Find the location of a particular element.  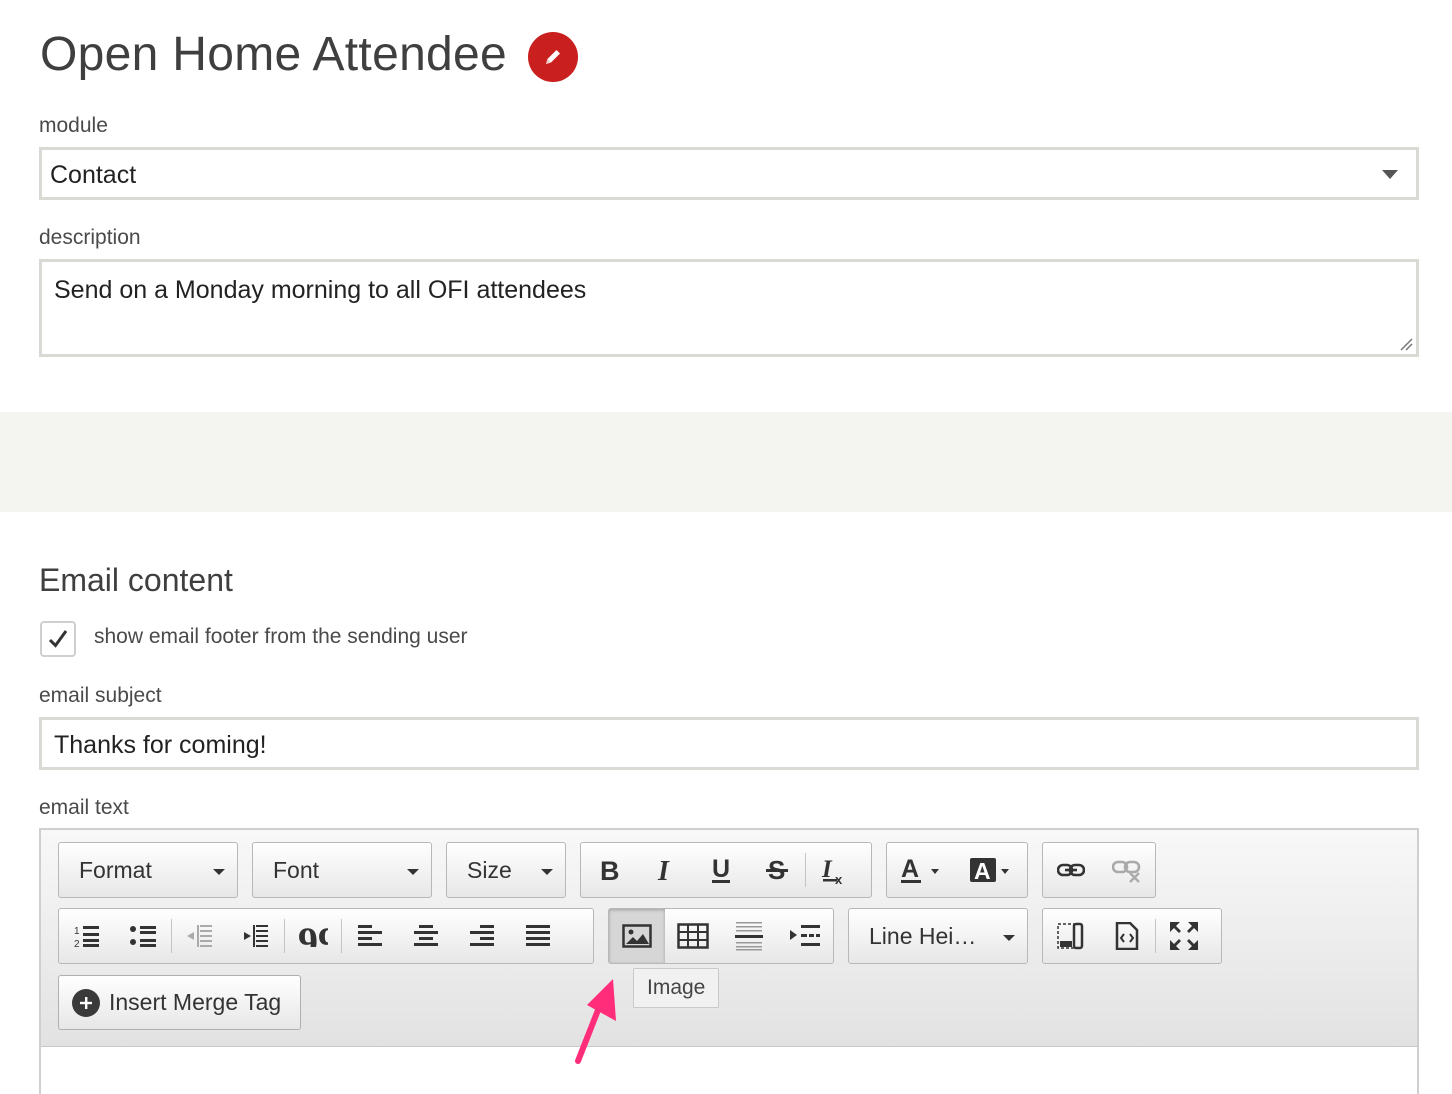

link-button is located at coordinates (1071, 870).